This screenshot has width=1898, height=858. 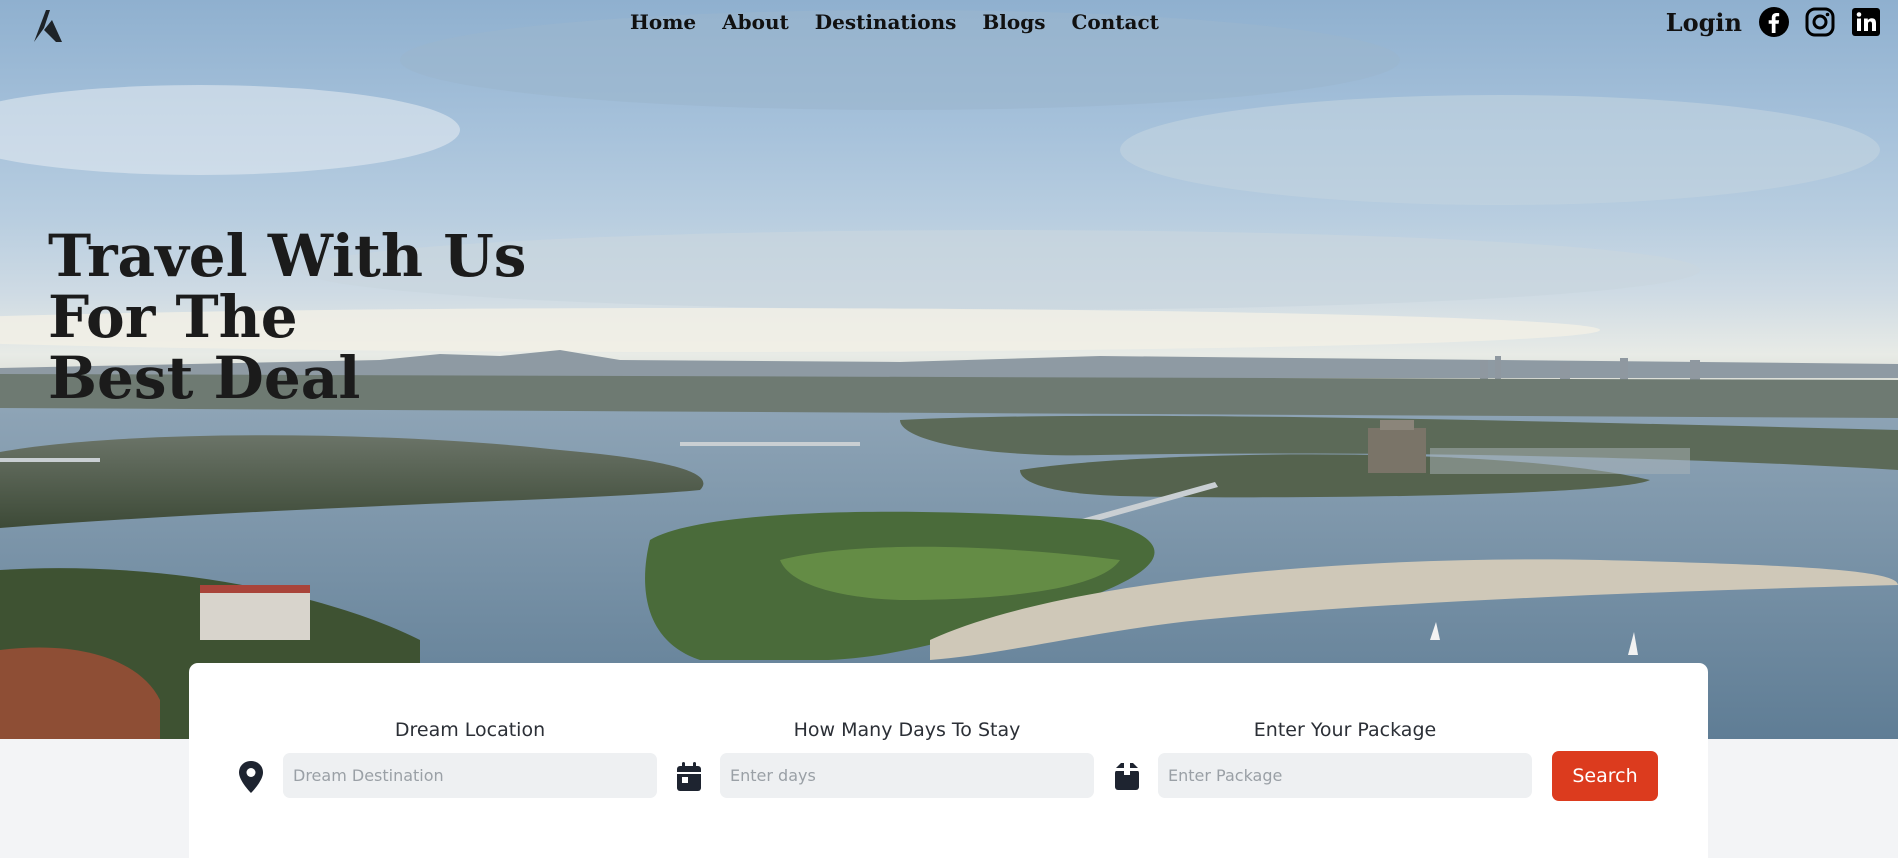 I want to click on a-logo-icon, so click(x=48, y=25).